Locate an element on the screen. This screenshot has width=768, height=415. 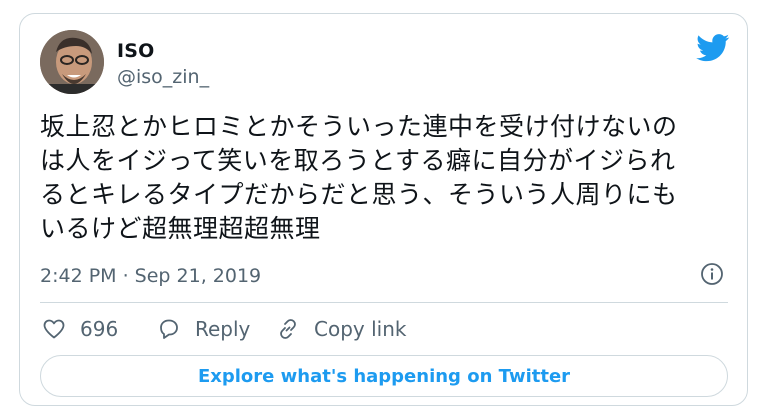
tweet-text-line: いるけど超無理超超無理 is located at coordinates (180, 228).